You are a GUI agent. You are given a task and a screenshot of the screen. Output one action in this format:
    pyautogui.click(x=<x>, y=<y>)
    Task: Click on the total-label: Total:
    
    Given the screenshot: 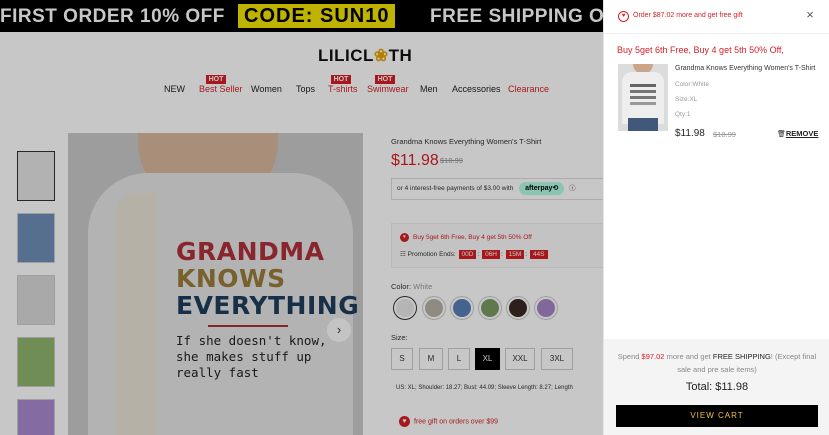 What is the action you would take?
    pyautogui.click(x=699, y=387)
    